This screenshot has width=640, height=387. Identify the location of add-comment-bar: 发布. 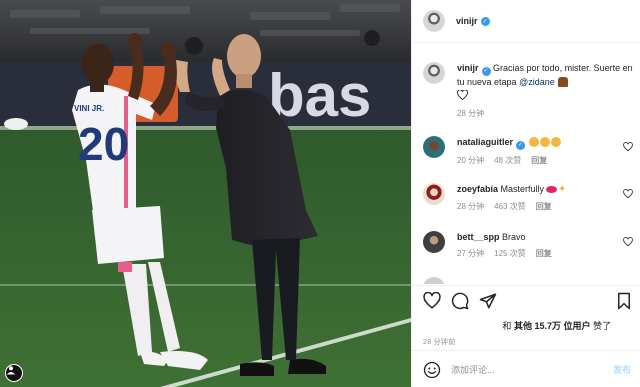
(526, 368).